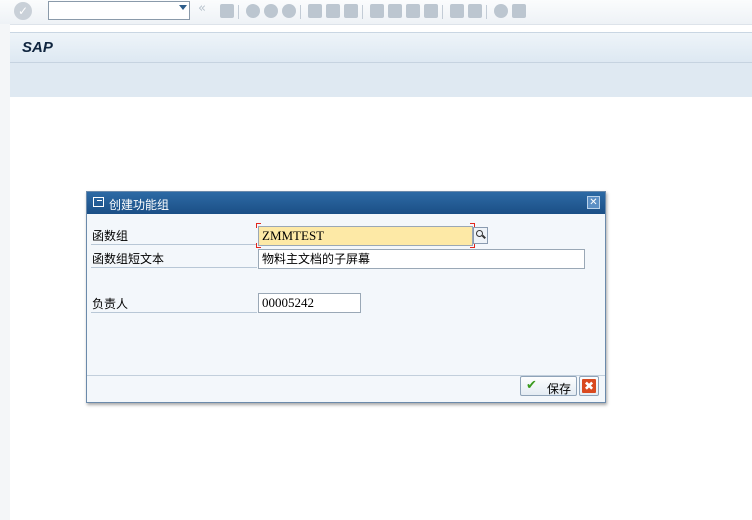 This screenshot has height=520, width=752. I want to click on function-group-input: ZMMTEST, so click(365, 236).